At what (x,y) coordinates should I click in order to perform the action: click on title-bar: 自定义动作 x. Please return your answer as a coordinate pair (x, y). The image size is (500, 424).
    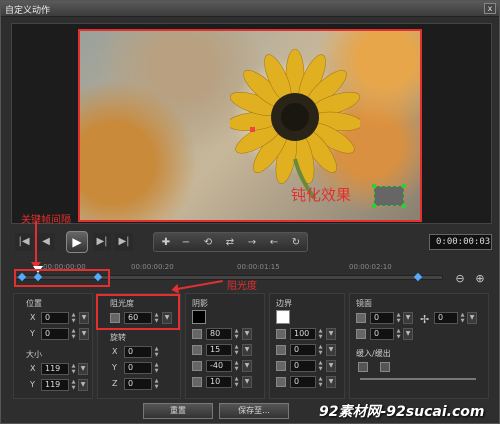
    Looking at the image, I should click on (250, 9).